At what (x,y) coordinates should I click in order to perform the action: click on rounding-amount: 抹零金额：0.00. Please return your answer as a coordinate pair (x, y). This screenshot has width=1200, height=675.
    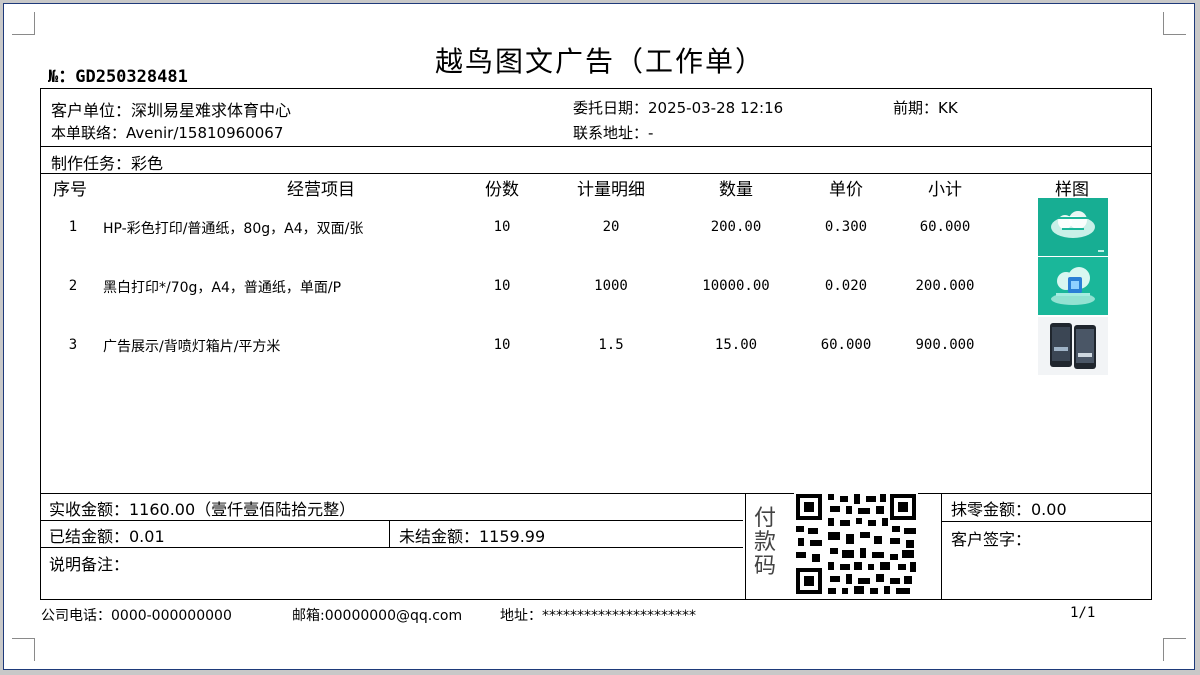
    Looking at the image, I should click on (1009, 509).